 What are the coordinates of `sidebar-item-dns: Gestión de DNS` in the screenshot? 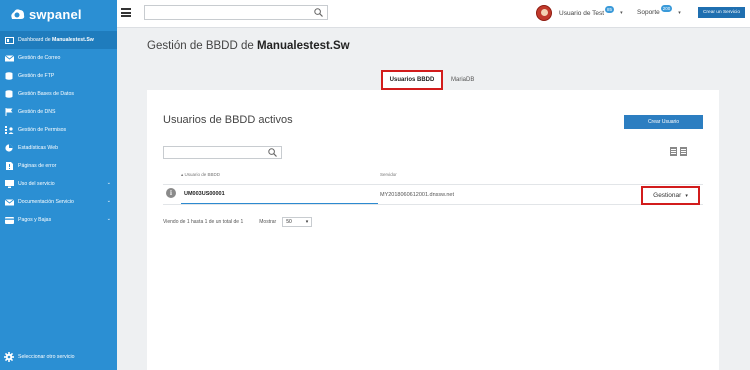 It's located at (58, 112).